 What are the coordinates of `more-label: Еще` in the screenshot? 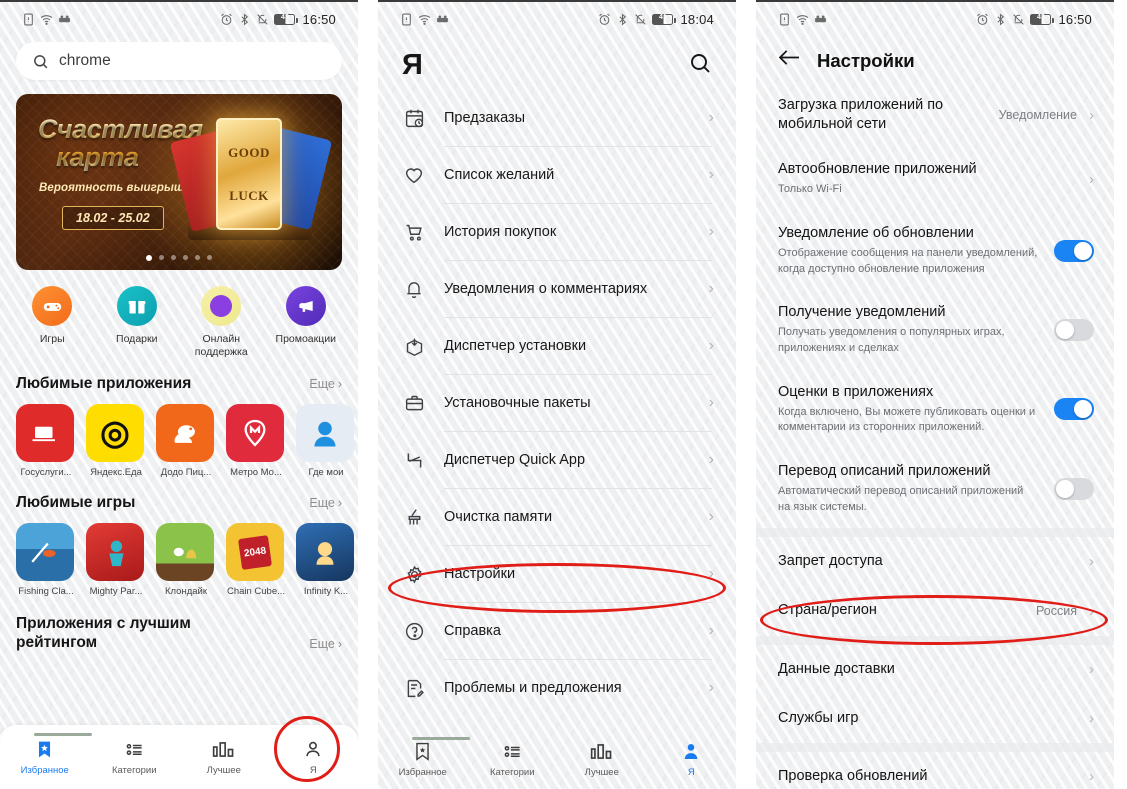 It's located at (322, 503).